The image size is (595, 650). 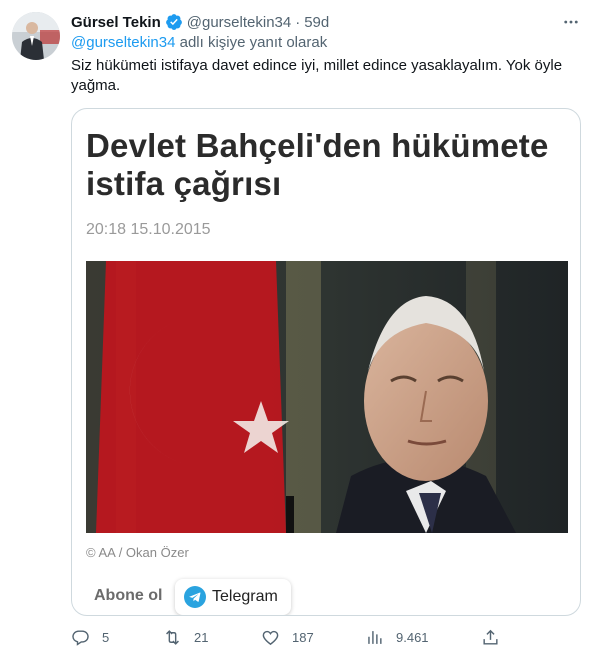 What do you see at coordinates (412, 637) in the screenshot?
I see `view-count: 9.461` at bounding box center [412, 637].